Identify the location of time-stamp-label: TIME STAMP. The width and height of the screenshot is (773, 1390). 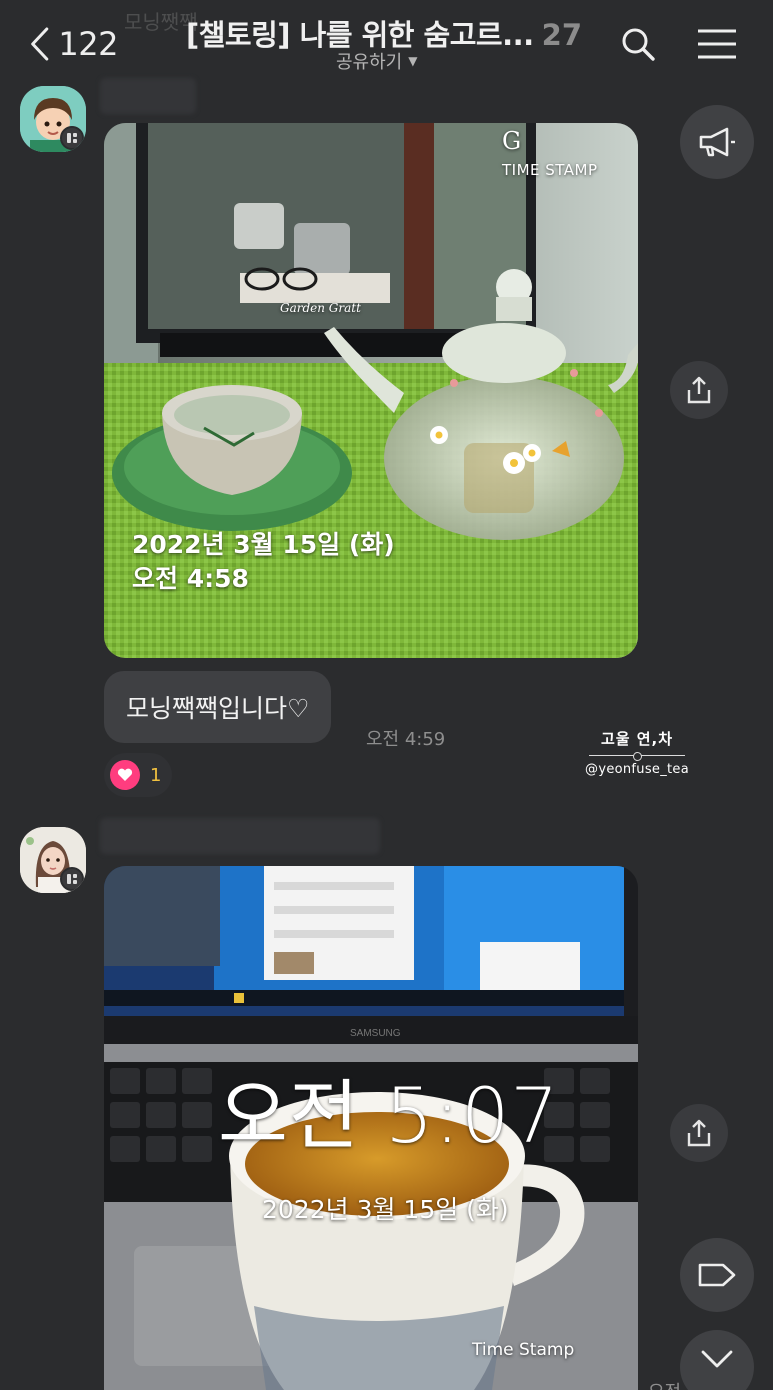
(550, 170).